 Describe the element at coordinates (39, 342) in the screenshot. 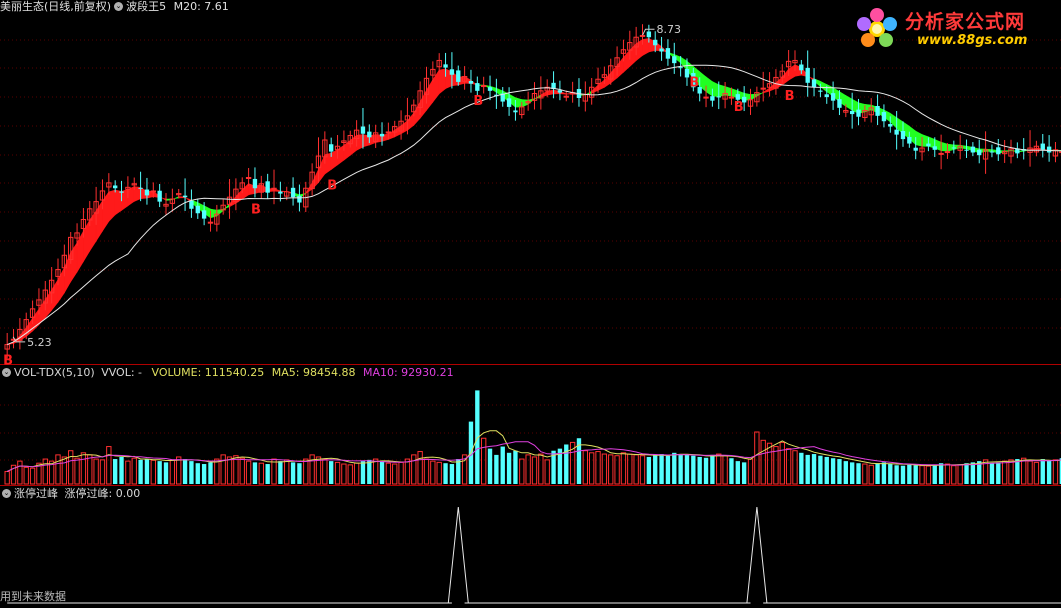

I see `low-price-label: 5.23` at that location.